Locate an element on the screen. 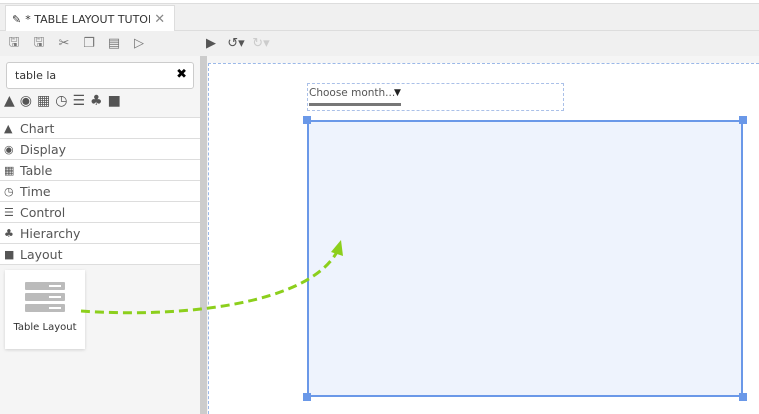 Image resolution: width=759 pixels, height=414 pixels. arrow-head-icon is located at coordinates (337, 248).